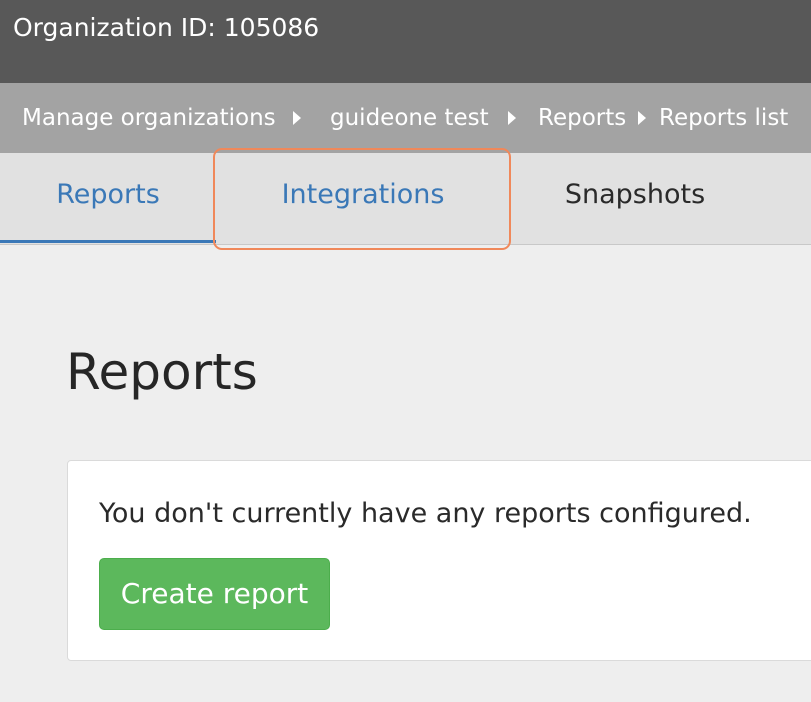 The height and width of the screenshot is (702, 811). I want to click on tab-bar: Reports Integrations Snapshots, so click(405, 199).